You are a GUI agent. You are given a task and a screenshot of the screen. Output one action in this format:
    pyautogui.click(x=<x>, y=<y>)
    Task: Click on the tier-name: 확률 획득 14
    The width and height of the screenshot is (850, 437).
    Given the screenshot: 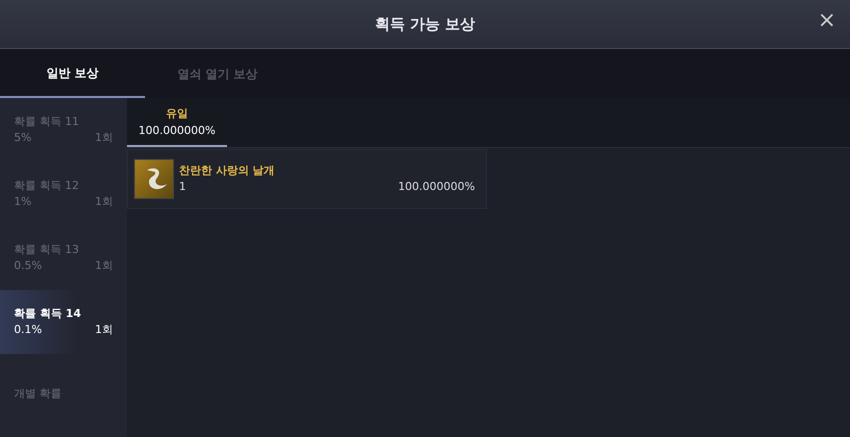 What is the action you would take?
    pyautogui.click(x=48, y=314)
    